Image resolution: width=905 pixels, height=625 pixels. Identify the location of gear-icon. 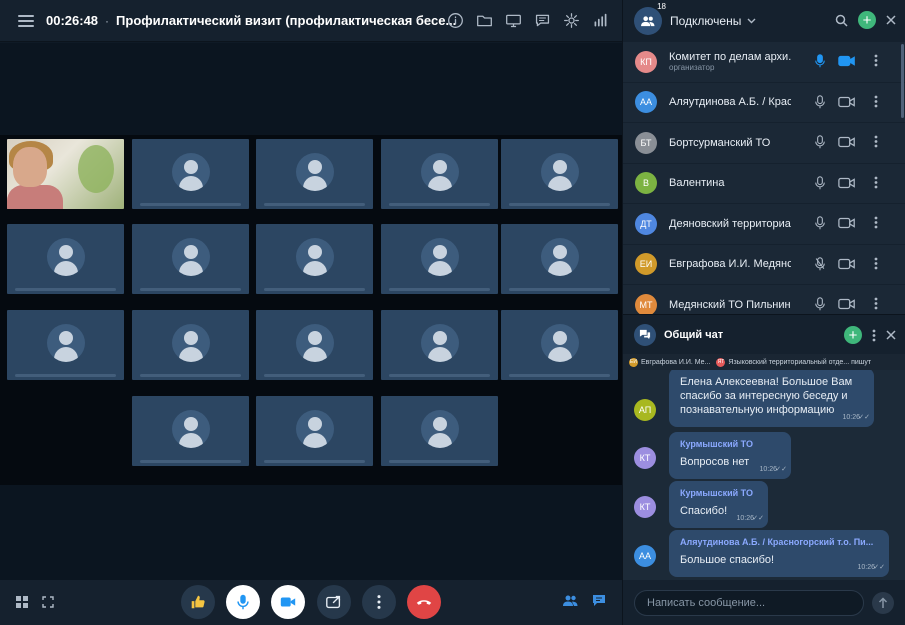
(571, 20).